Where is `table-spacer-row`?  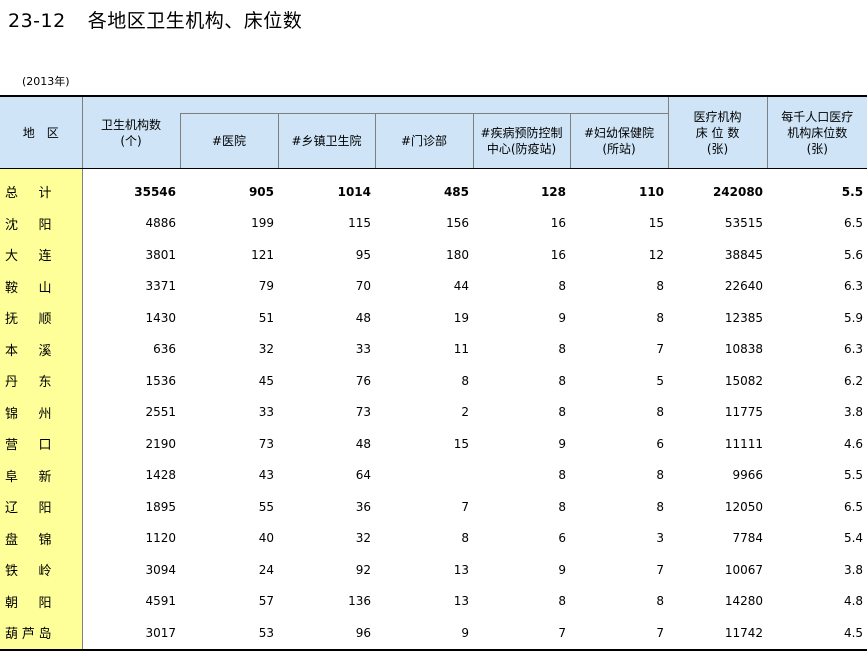 table-spacer-row is located at coordinates (433, 172).